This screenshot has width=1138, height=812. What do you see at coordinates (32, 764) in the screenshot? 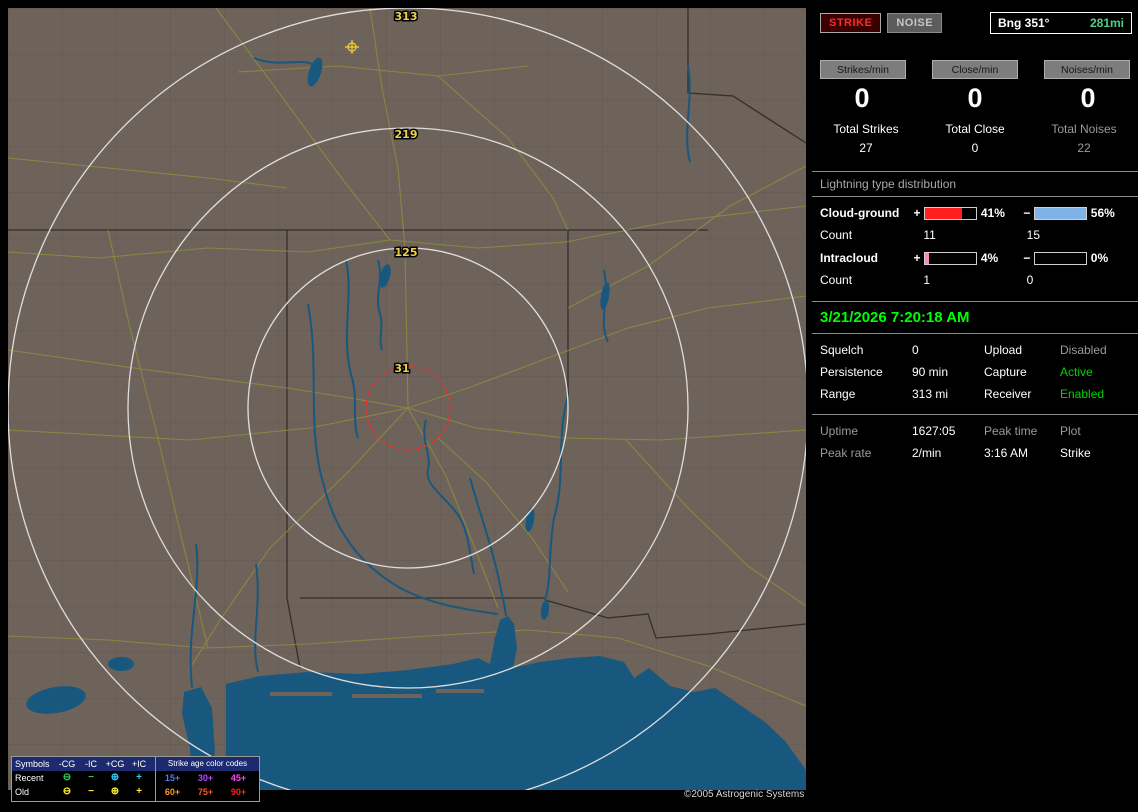
I see `legend-symbols-header: Symbols` at bounding box center [32, 764].